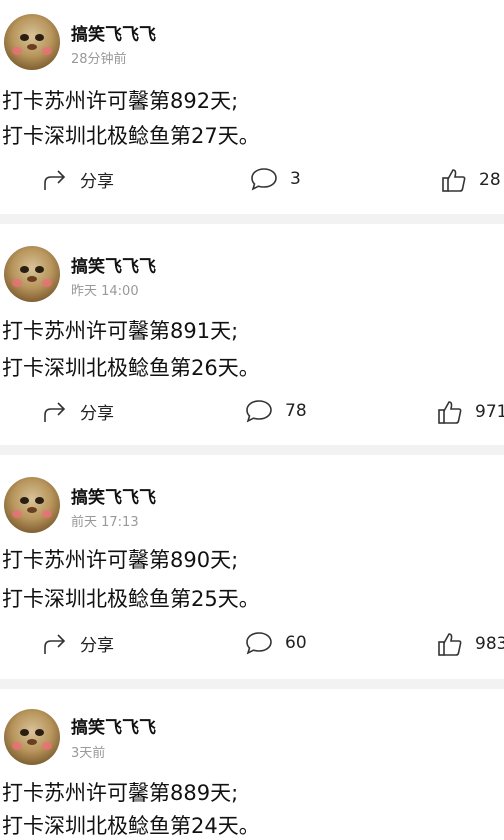  I want to click on like-count: 983, so click(489, 644).